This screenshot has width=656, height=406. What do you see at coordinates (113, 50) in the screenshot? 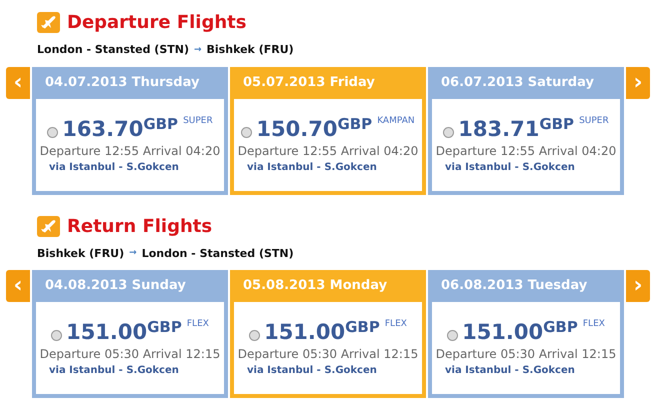
I see `route-origin: London - Stansted (STN)` at bounding box center [113, 50].